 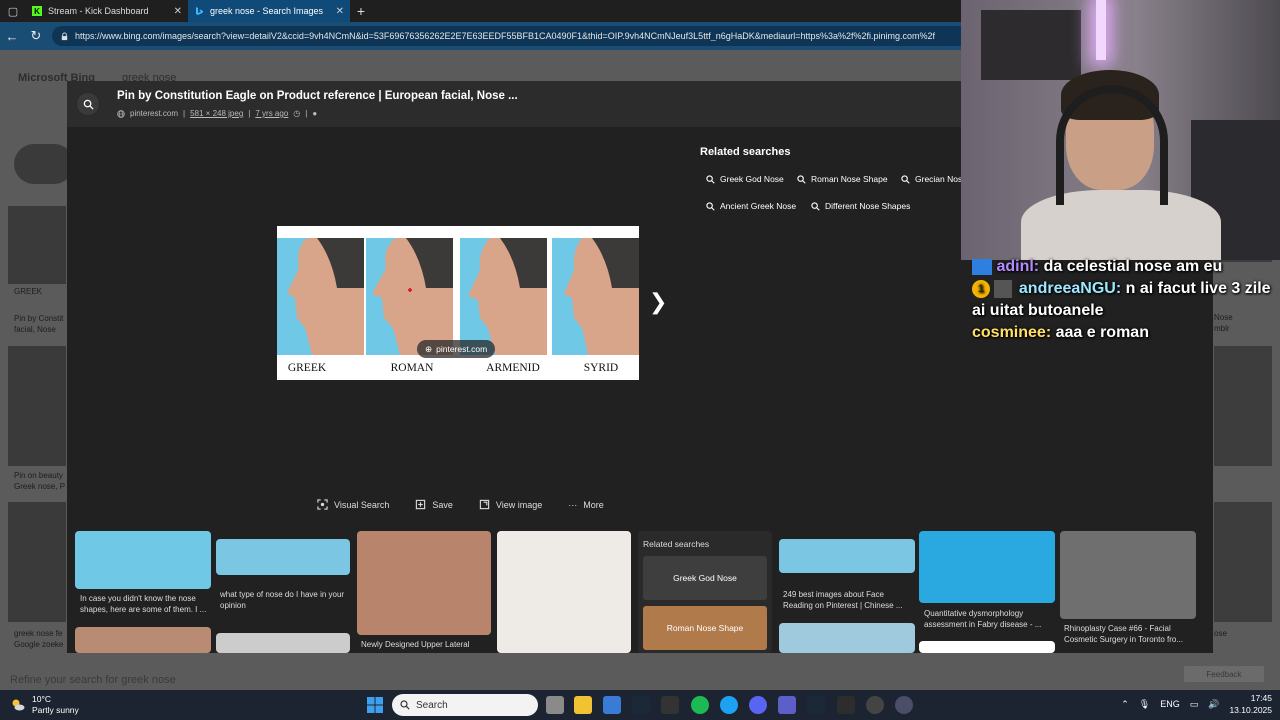 I want to click on next-image-button: ❯, so click(x=658, y=302).